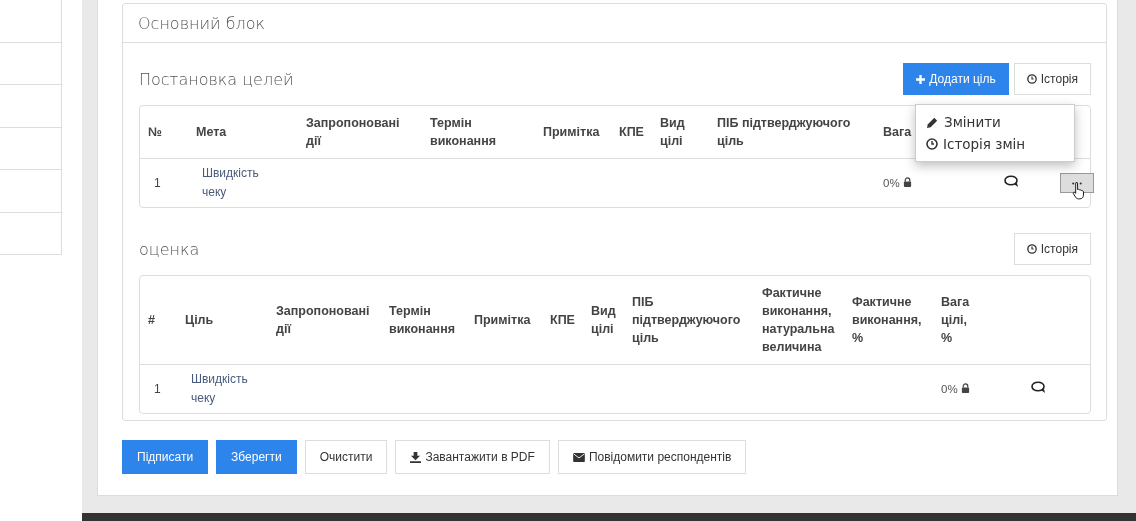 The width and height of the screenshot is (1136, 521). What do you see at coordinates (165, 457) in the screenshot?
I see `action-button: Підписати` at bounding box center [165, 457].